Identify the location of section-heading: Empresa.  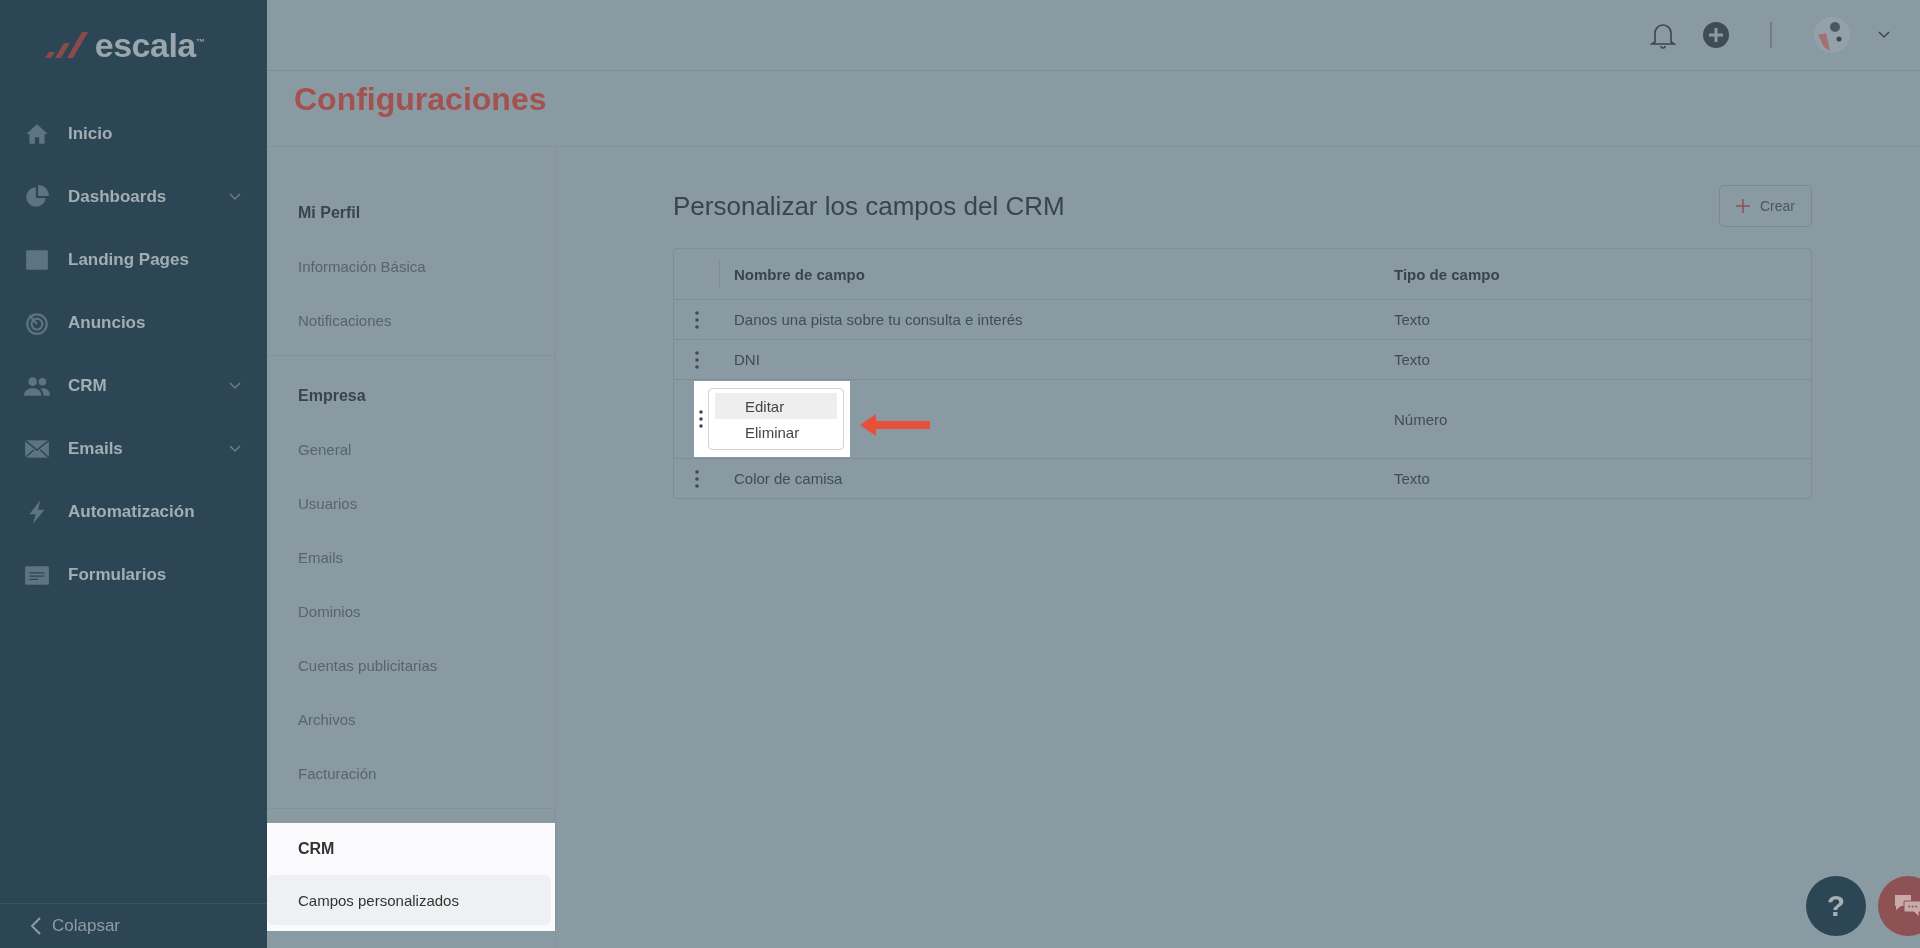
(332, 396).